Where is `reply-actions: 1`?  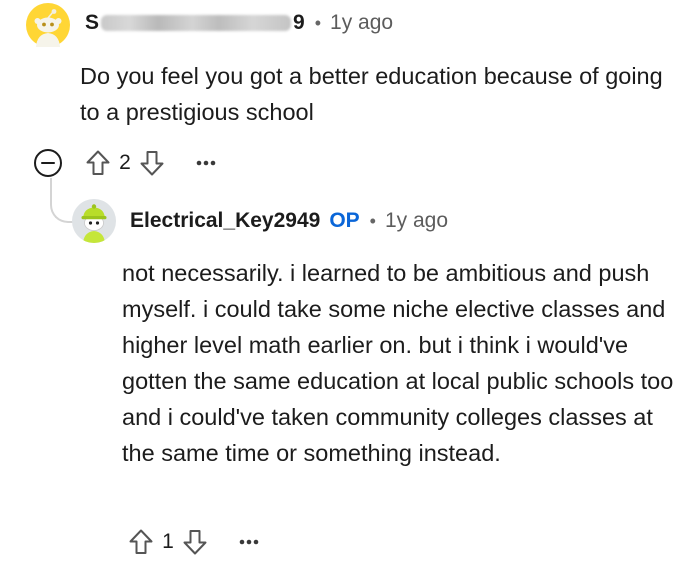
reply-actions: 1 is located at coordinates (194, 542).